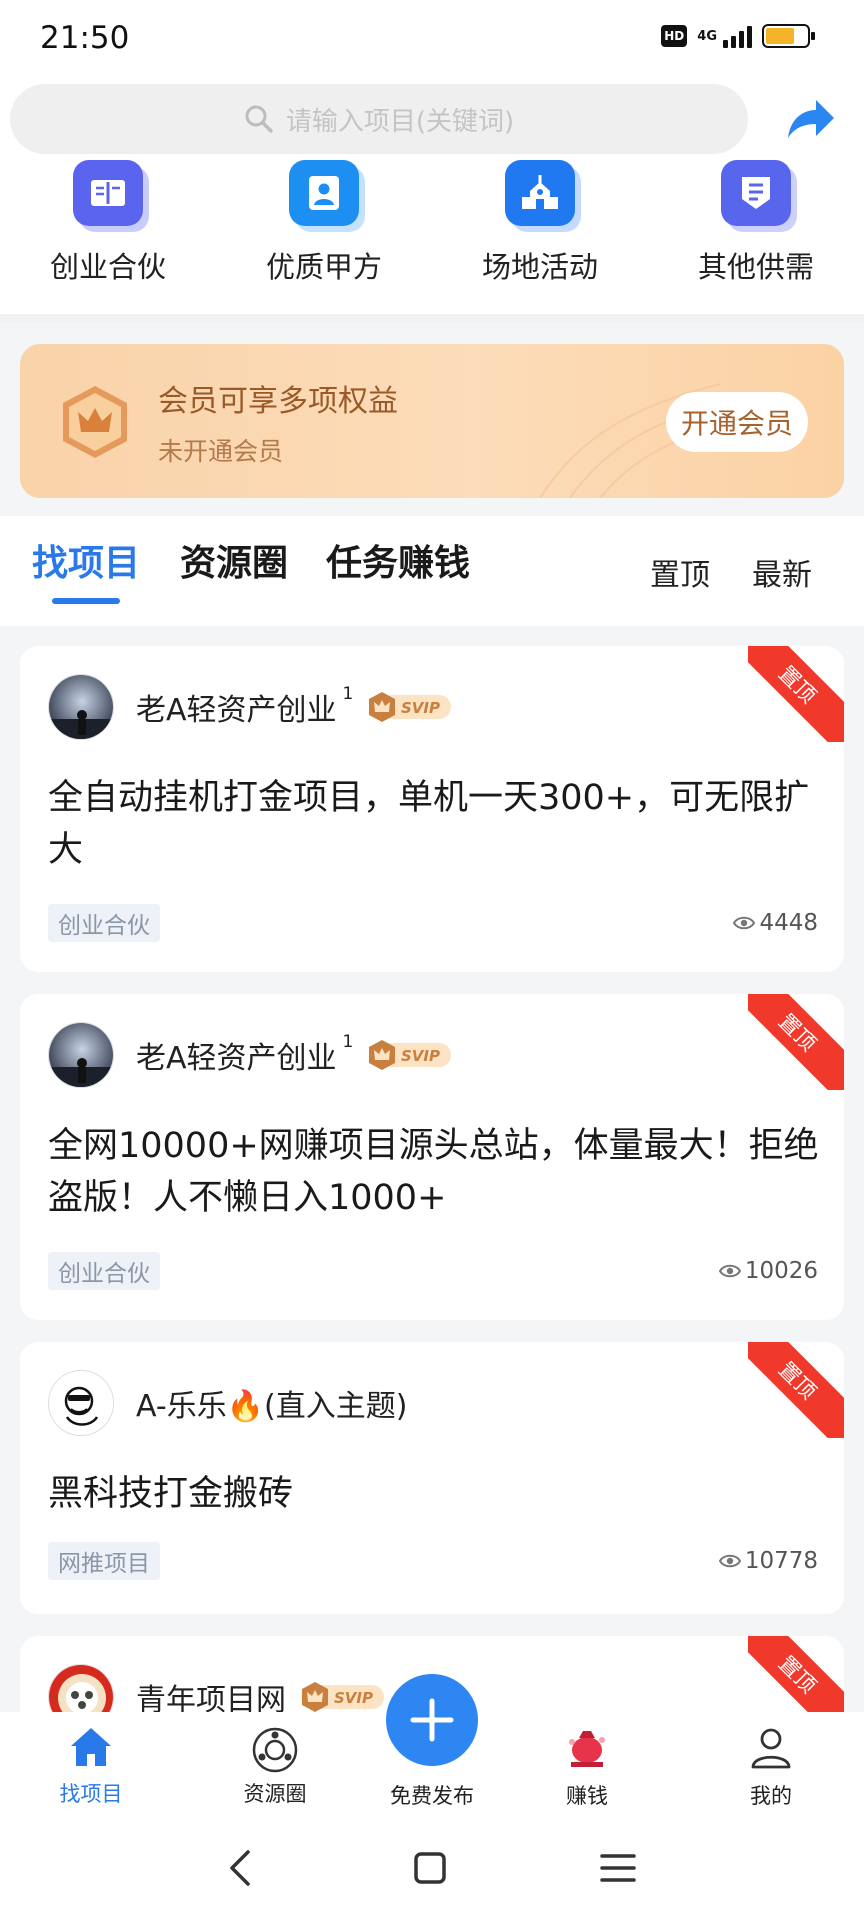  Describe the element at coordinates (271, 1403) in the screenshot. I see `author-name: A-乐乐🔥(直入主题)` at that location.